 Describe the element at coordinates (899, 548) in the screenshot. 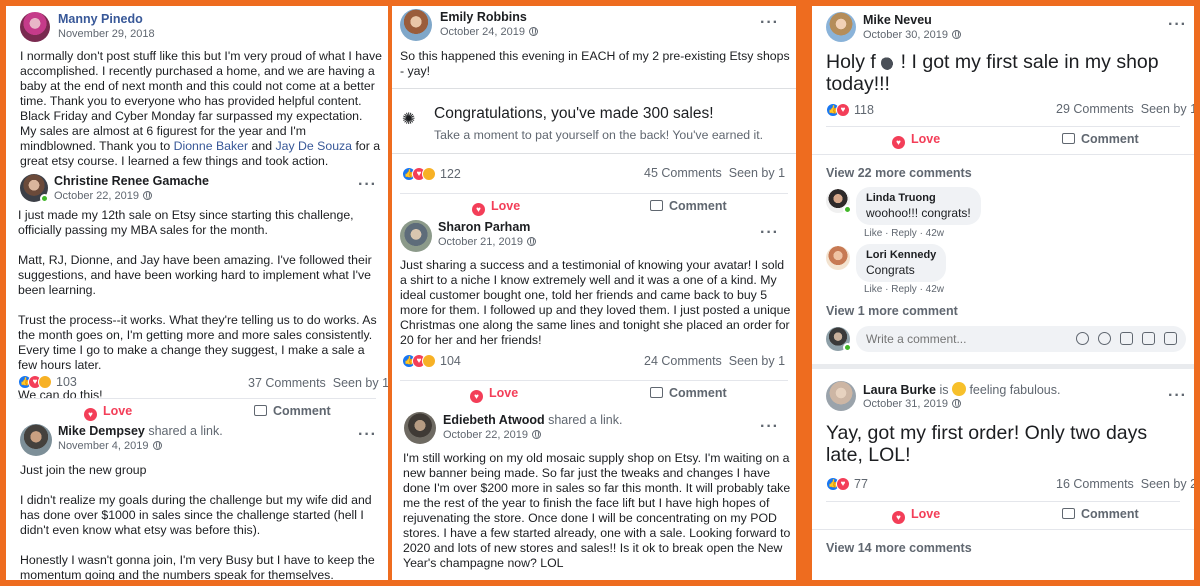

I see `view-more-comments-link: View 14 more comments` at that location.